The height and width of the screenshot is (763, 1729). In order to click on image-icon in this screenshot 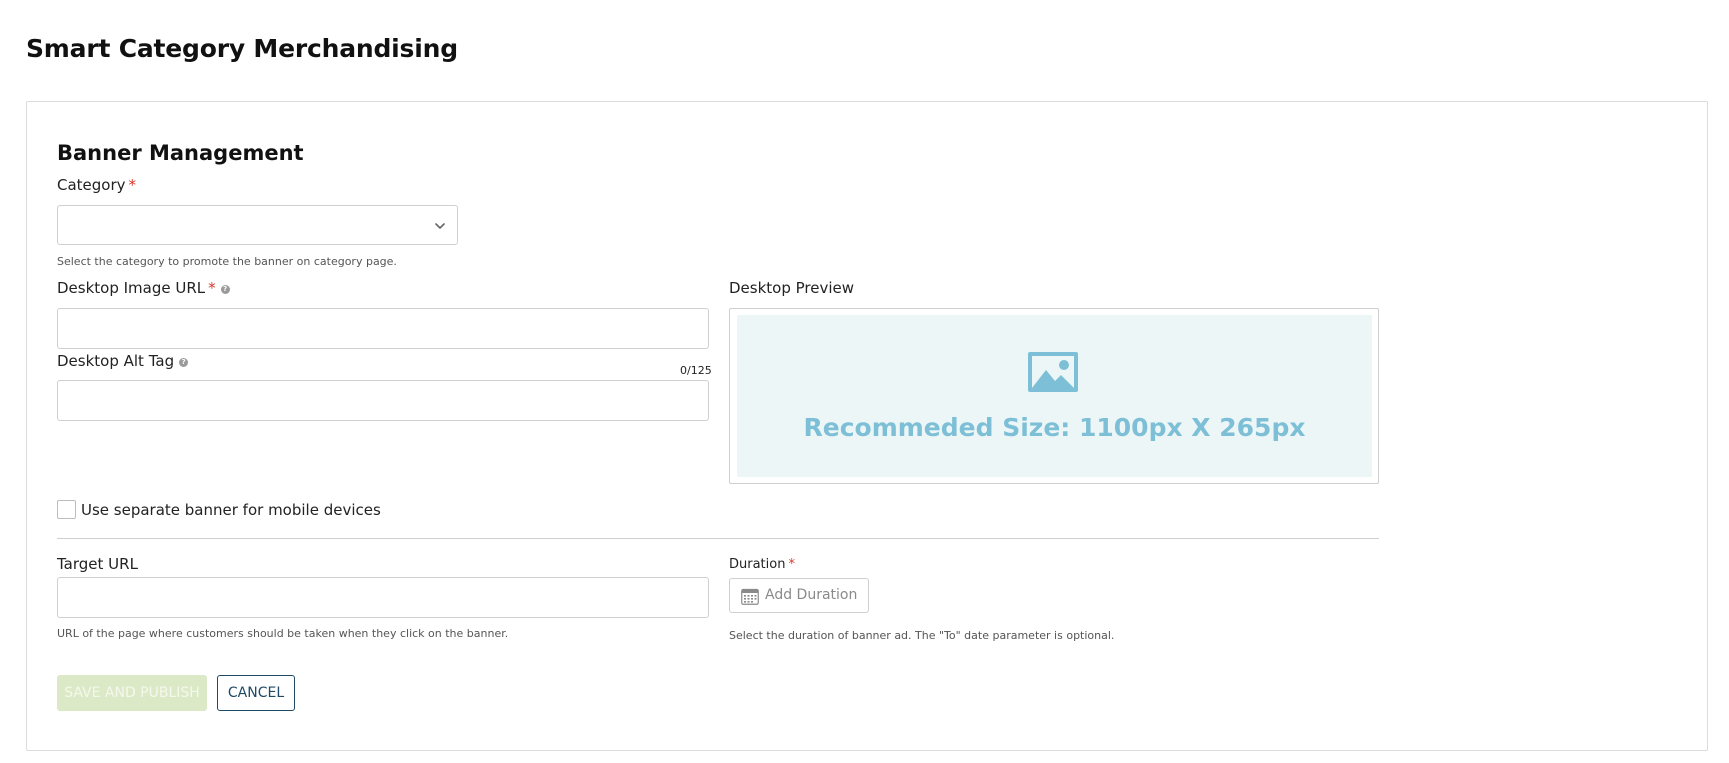, I will do `click(1053, 372)`.